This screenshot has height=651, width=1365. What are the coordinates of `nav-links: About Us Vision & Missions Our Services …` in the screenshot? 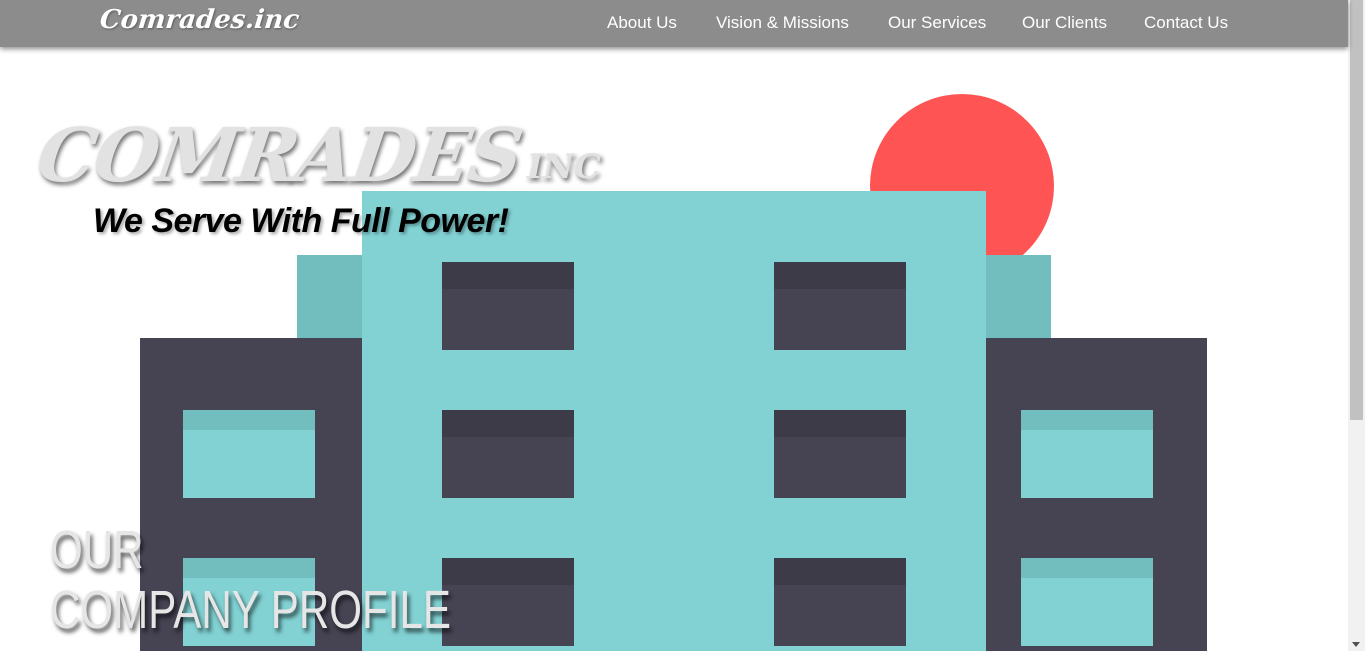 It's located at (674, 24).